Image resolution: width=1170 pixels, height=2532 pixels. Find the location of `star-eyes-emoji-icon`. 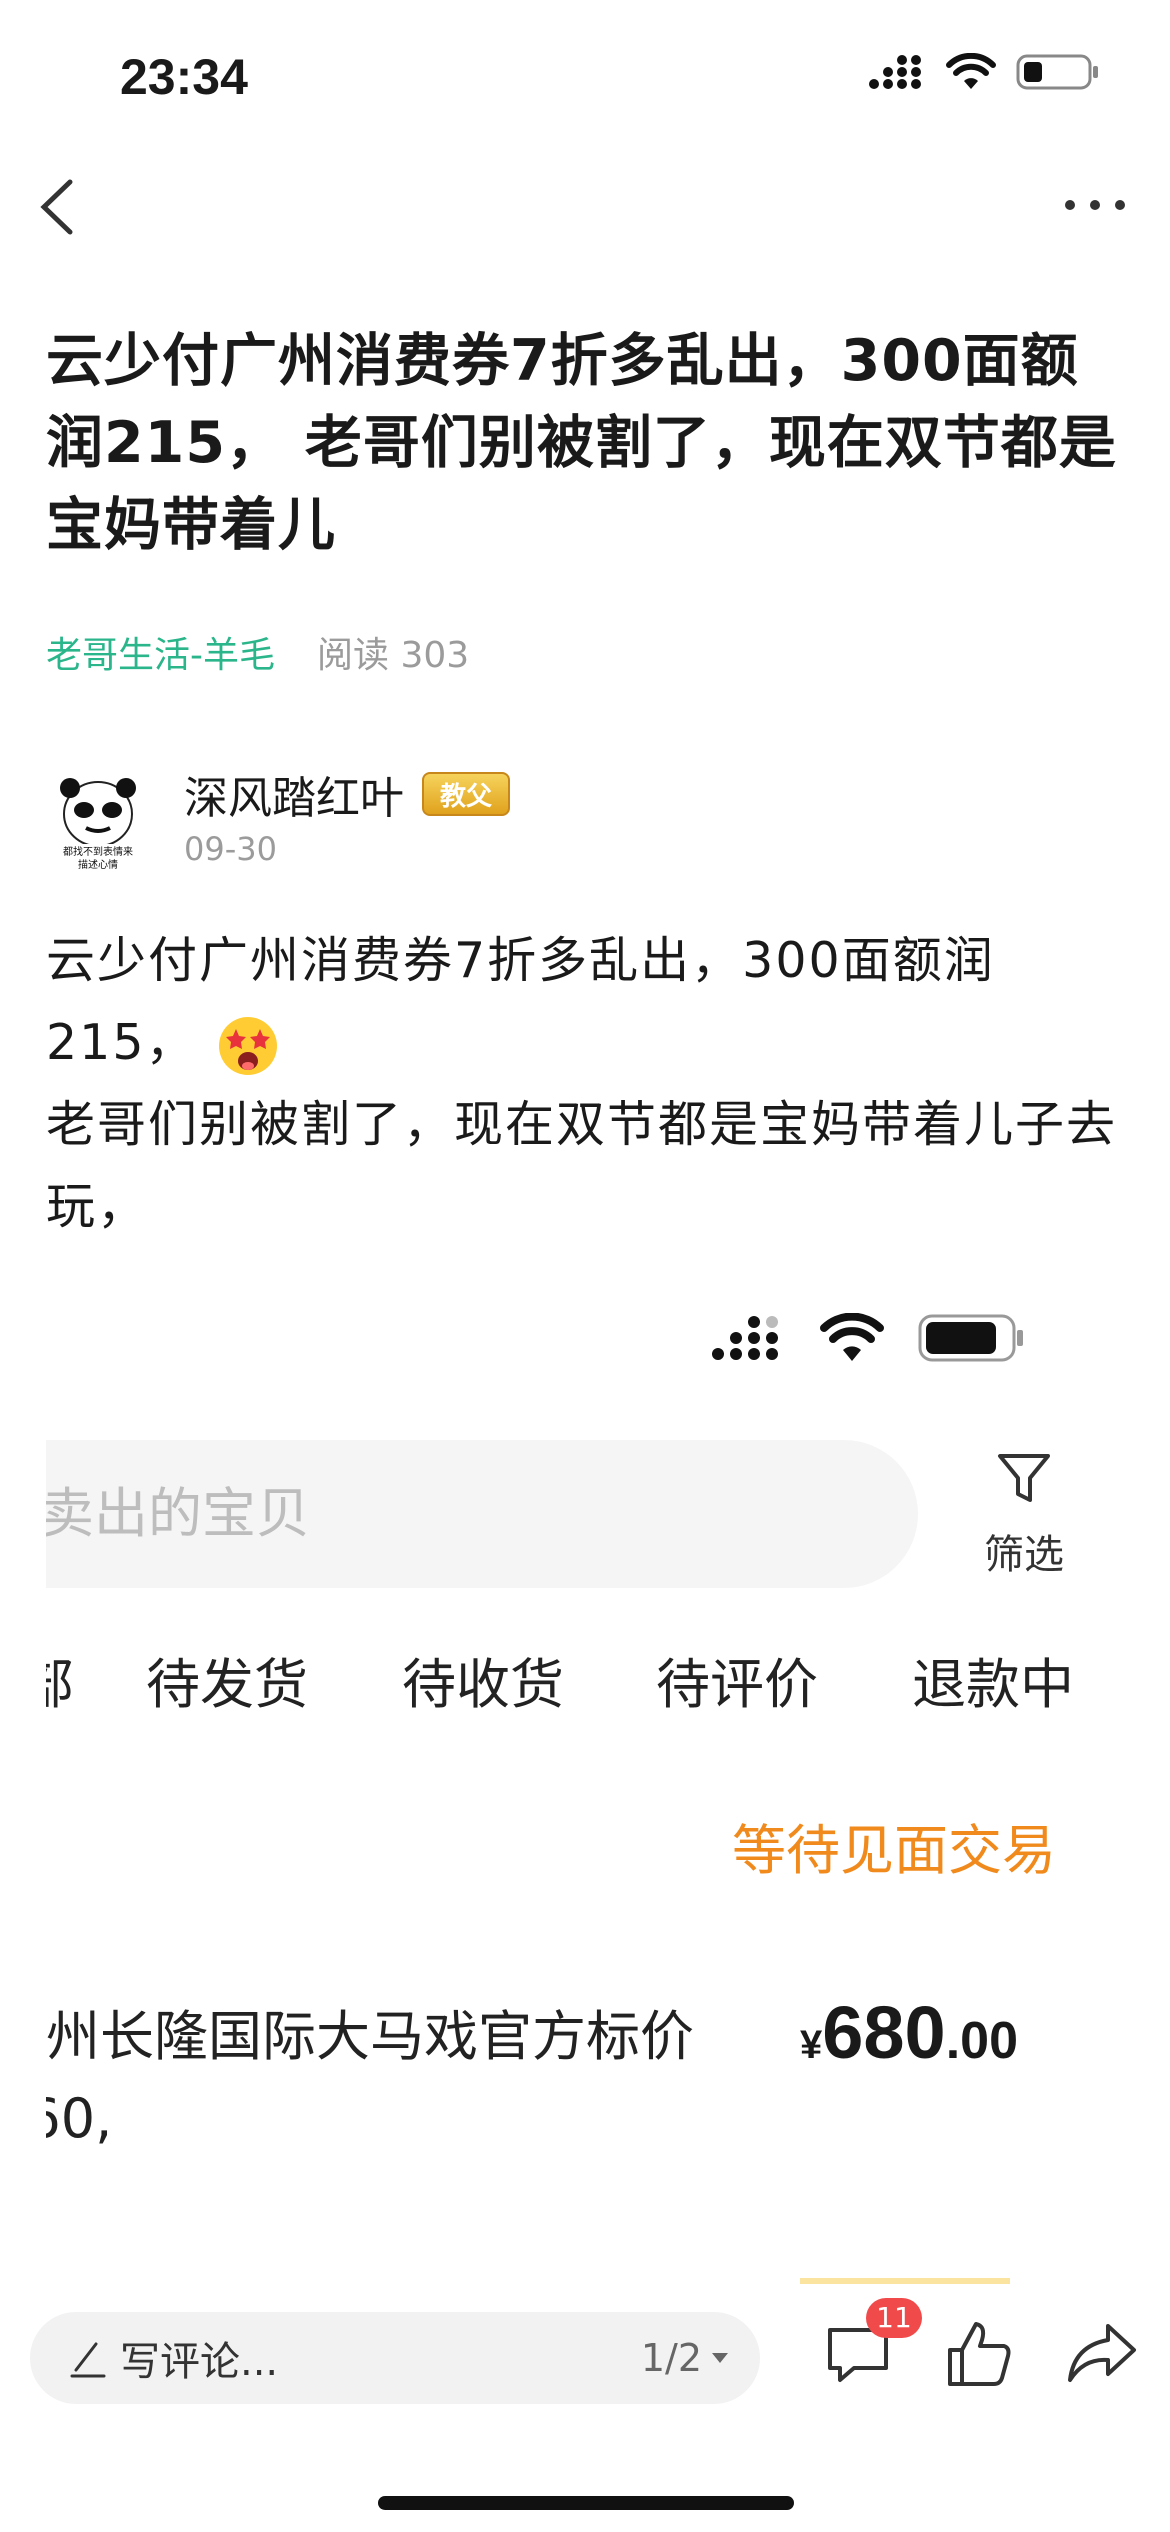

star-eyes-emoji-icon is located at coordinates (247, 1045).